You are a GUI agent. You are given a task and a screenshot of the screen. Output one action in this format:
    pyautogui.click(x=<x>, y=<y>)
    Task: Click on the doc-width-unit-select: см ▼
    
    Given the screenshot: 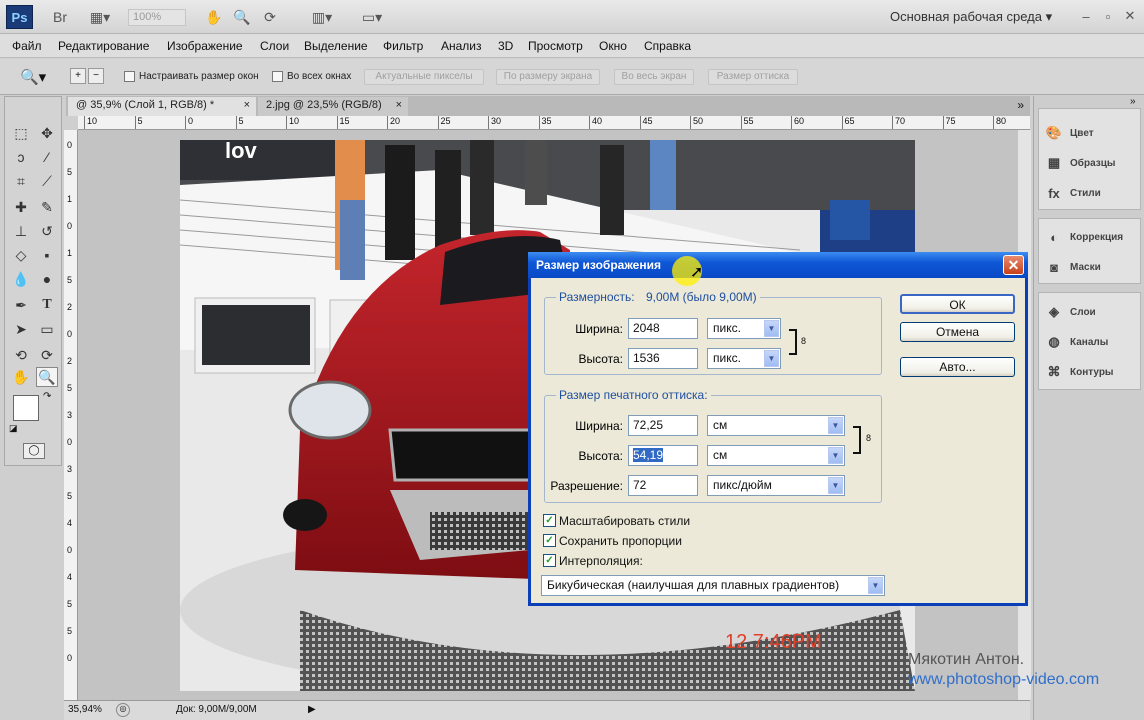 What is the action you would take?
    pyautogui.click(x=776, y=425)
    